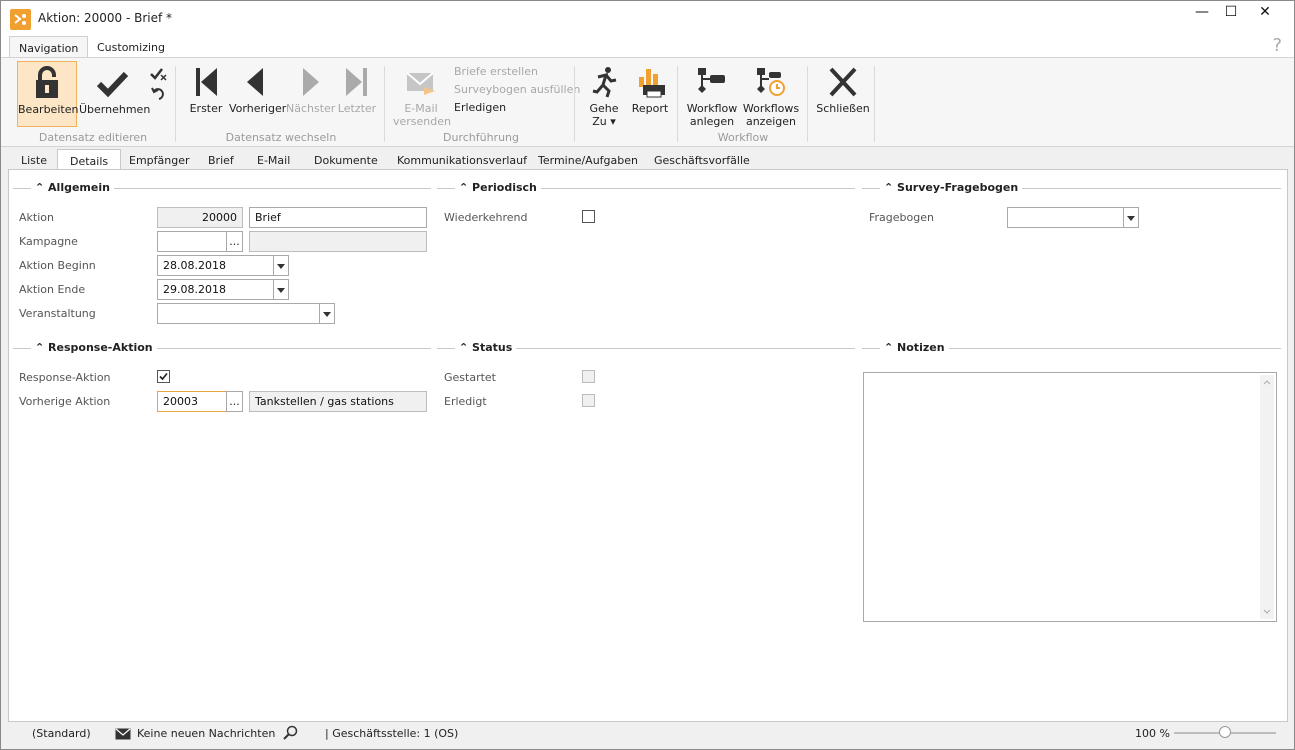 The height and width of the screenshot is (750, 1295). What do you see at coordinates (123, 734) in the screenshot?
I see `envelope-icon` at bounding box center [123, 734].